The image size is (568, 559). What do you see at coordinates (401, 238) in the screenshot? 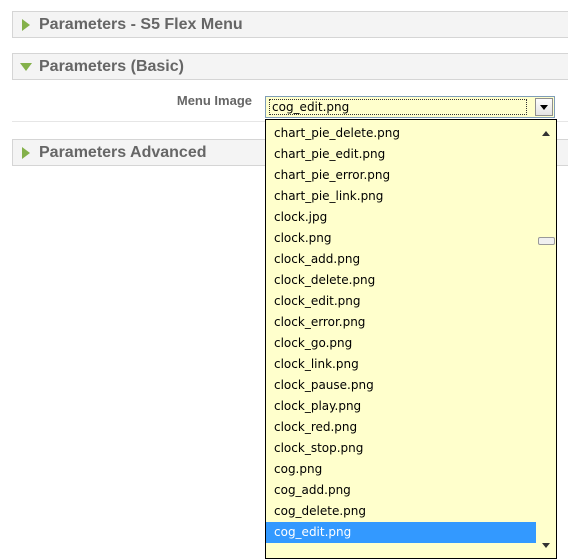
I see `dropdown-option: clock.png` at bounding box center [401, 238].